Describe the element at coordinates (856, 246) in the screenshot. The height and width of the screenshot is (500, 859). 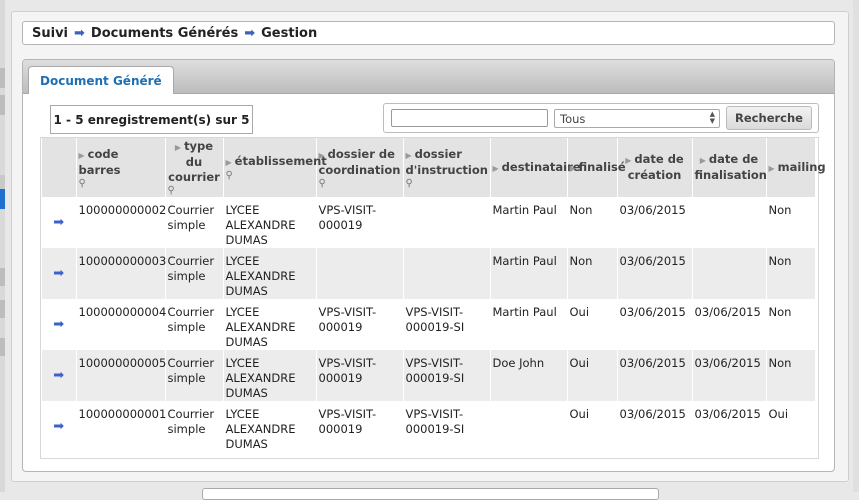
I see `page-scrollbar` at that location.